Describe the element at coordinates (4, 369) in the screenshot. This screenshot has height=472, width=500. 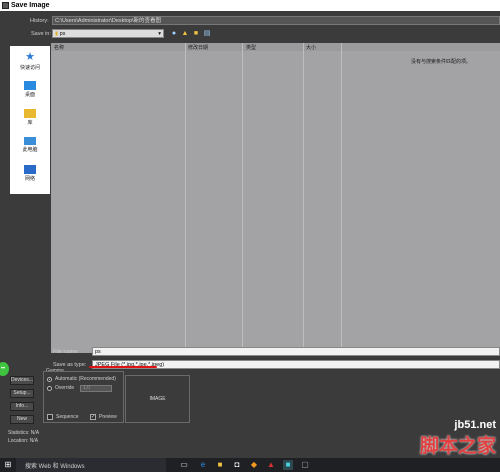
I see `expand-handle-icon: ••` at that location.